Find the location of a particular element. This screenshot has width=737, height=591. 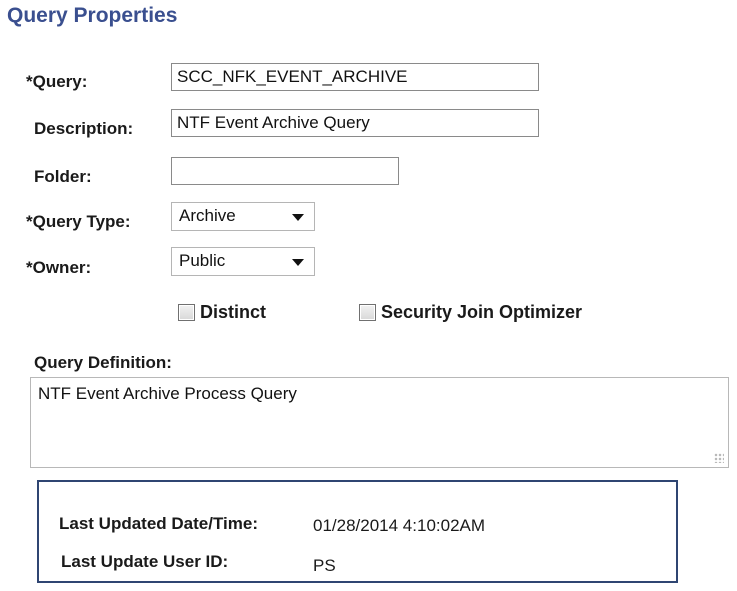

distinct-option: Distinct is located at coordinates (222, 312).